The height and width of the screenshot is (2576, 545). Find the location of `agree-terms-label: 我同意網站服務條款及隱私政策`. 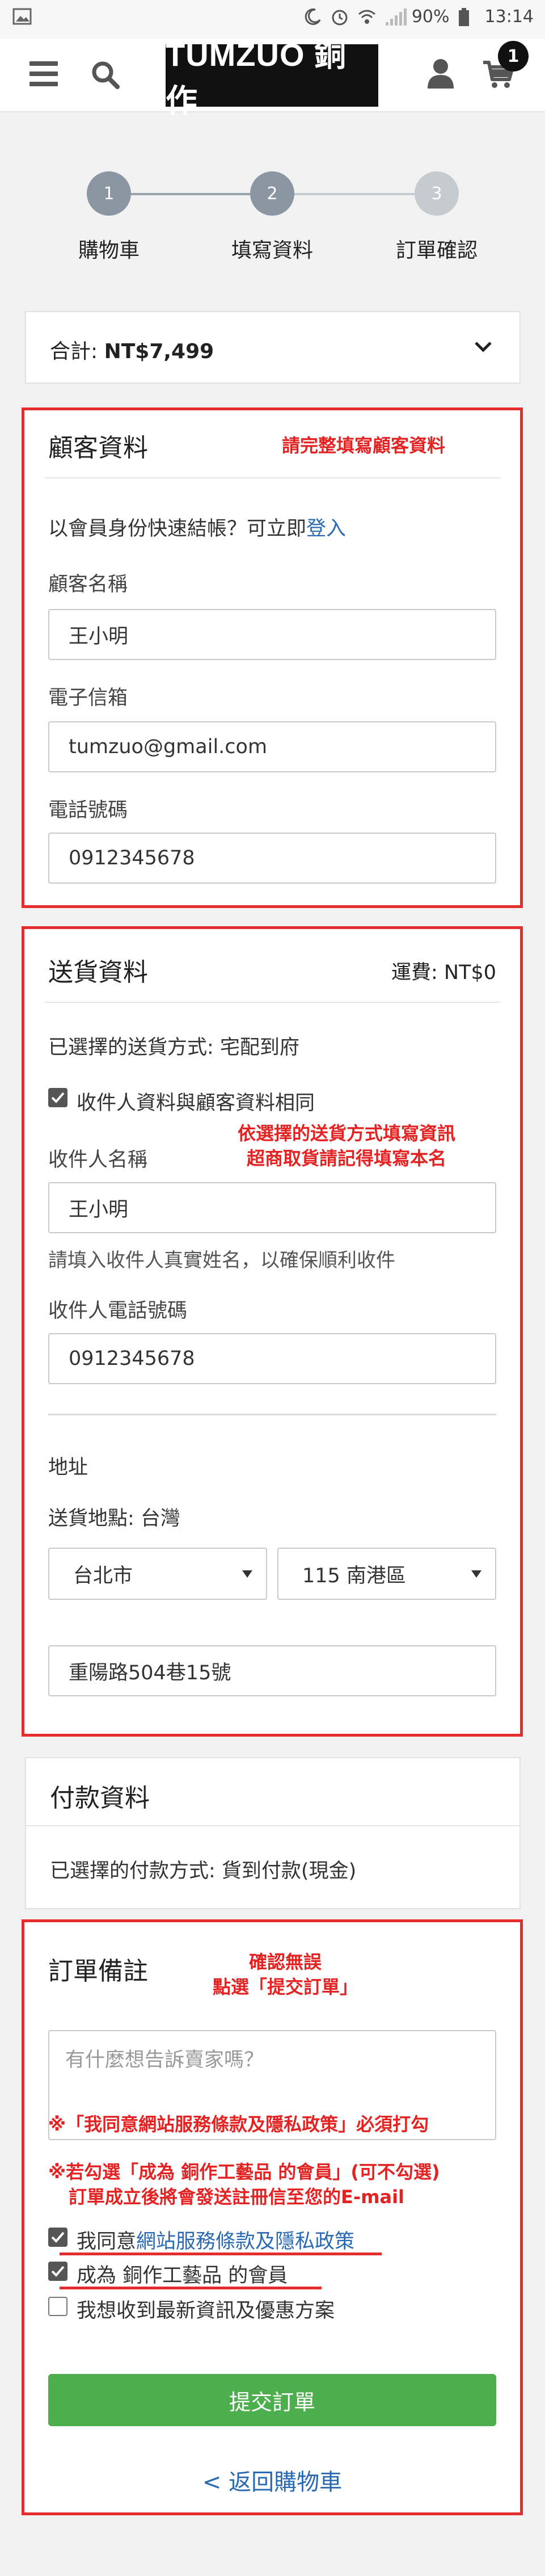

agree-terms-label: 我同意網站服務條款及隱私政策 is located at coordinates (215, 2239).